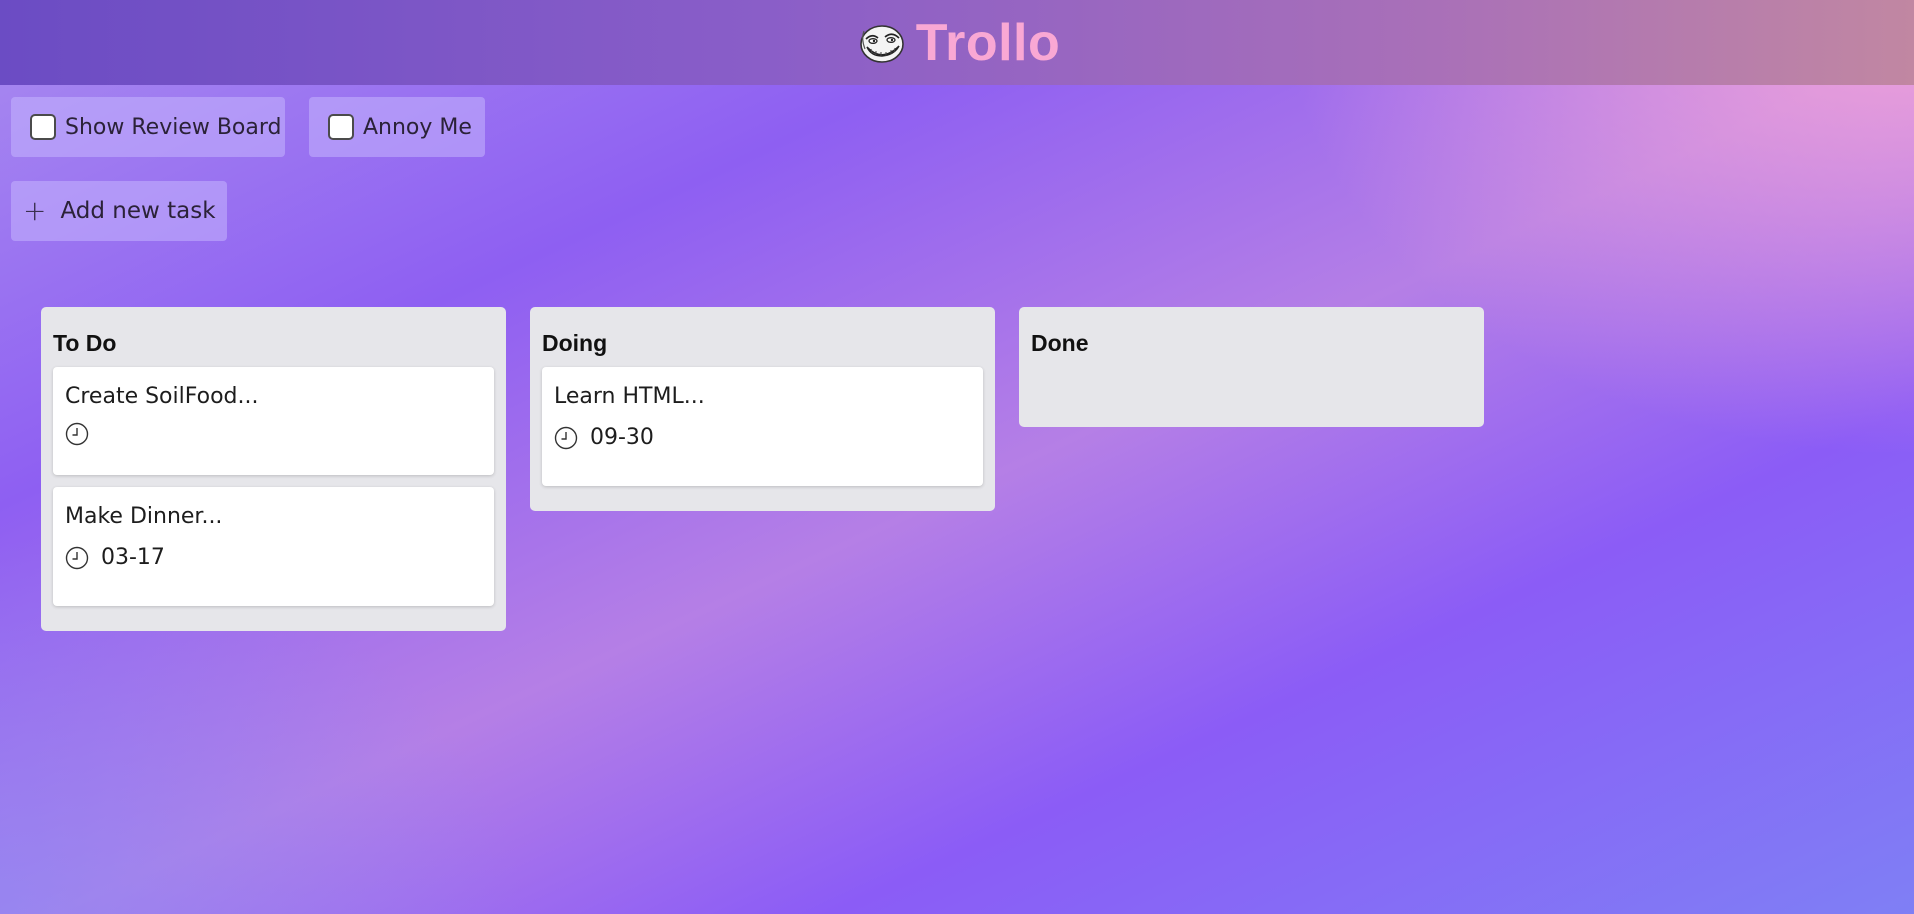  I want to click on column-title: To Do, so click(85, 343).